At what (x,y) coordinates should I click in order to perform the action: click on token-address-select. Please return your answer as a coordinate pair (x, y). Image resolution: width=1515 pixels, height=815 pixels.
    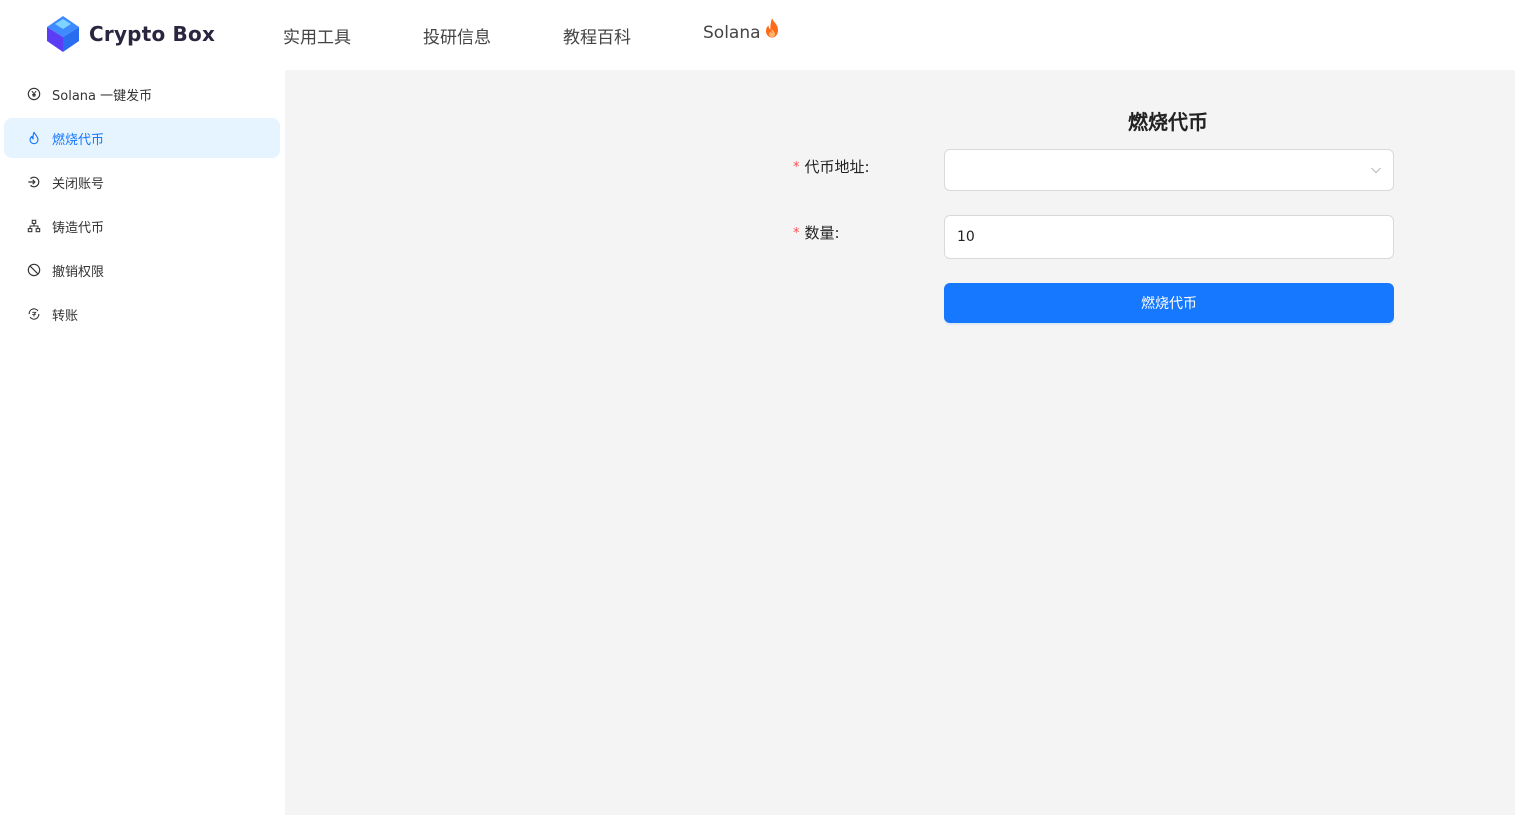
    Looking at the image, I should click on (1169, 170).